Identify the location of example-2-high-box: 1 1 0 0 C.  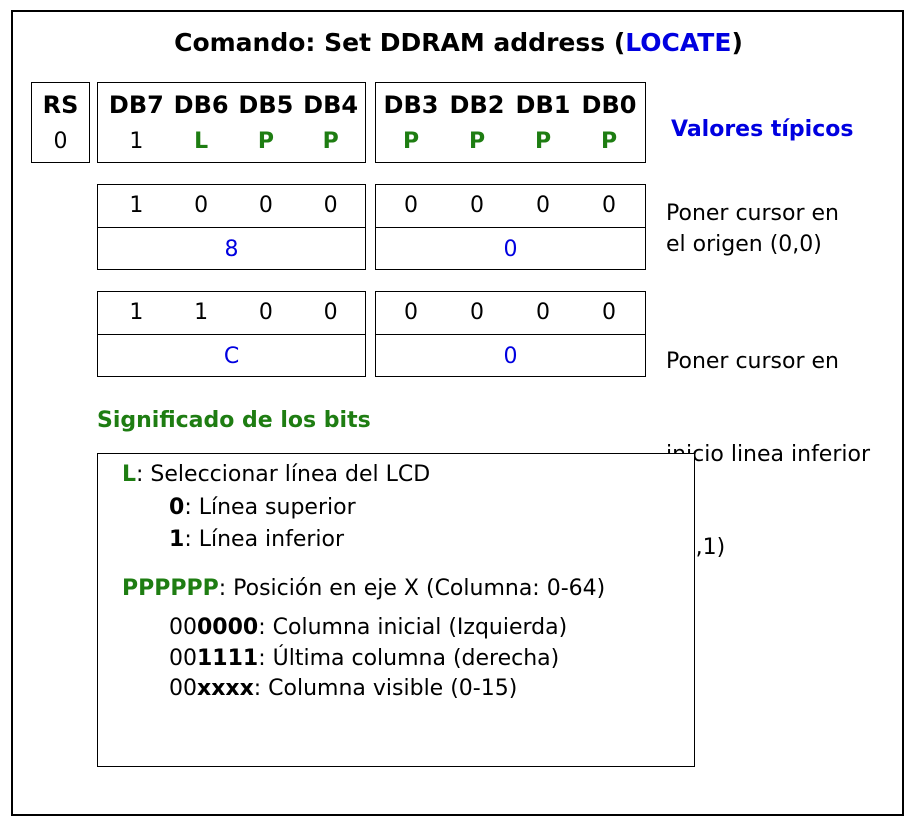
(231, 334).